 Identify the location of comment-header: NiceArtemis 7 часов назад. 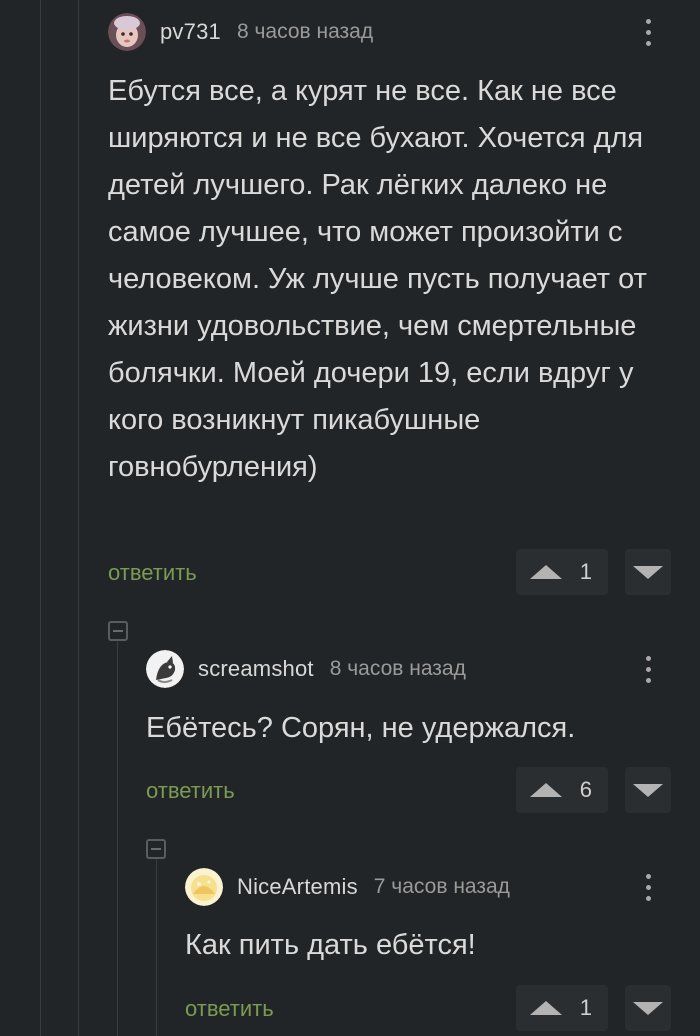
(347, 887).